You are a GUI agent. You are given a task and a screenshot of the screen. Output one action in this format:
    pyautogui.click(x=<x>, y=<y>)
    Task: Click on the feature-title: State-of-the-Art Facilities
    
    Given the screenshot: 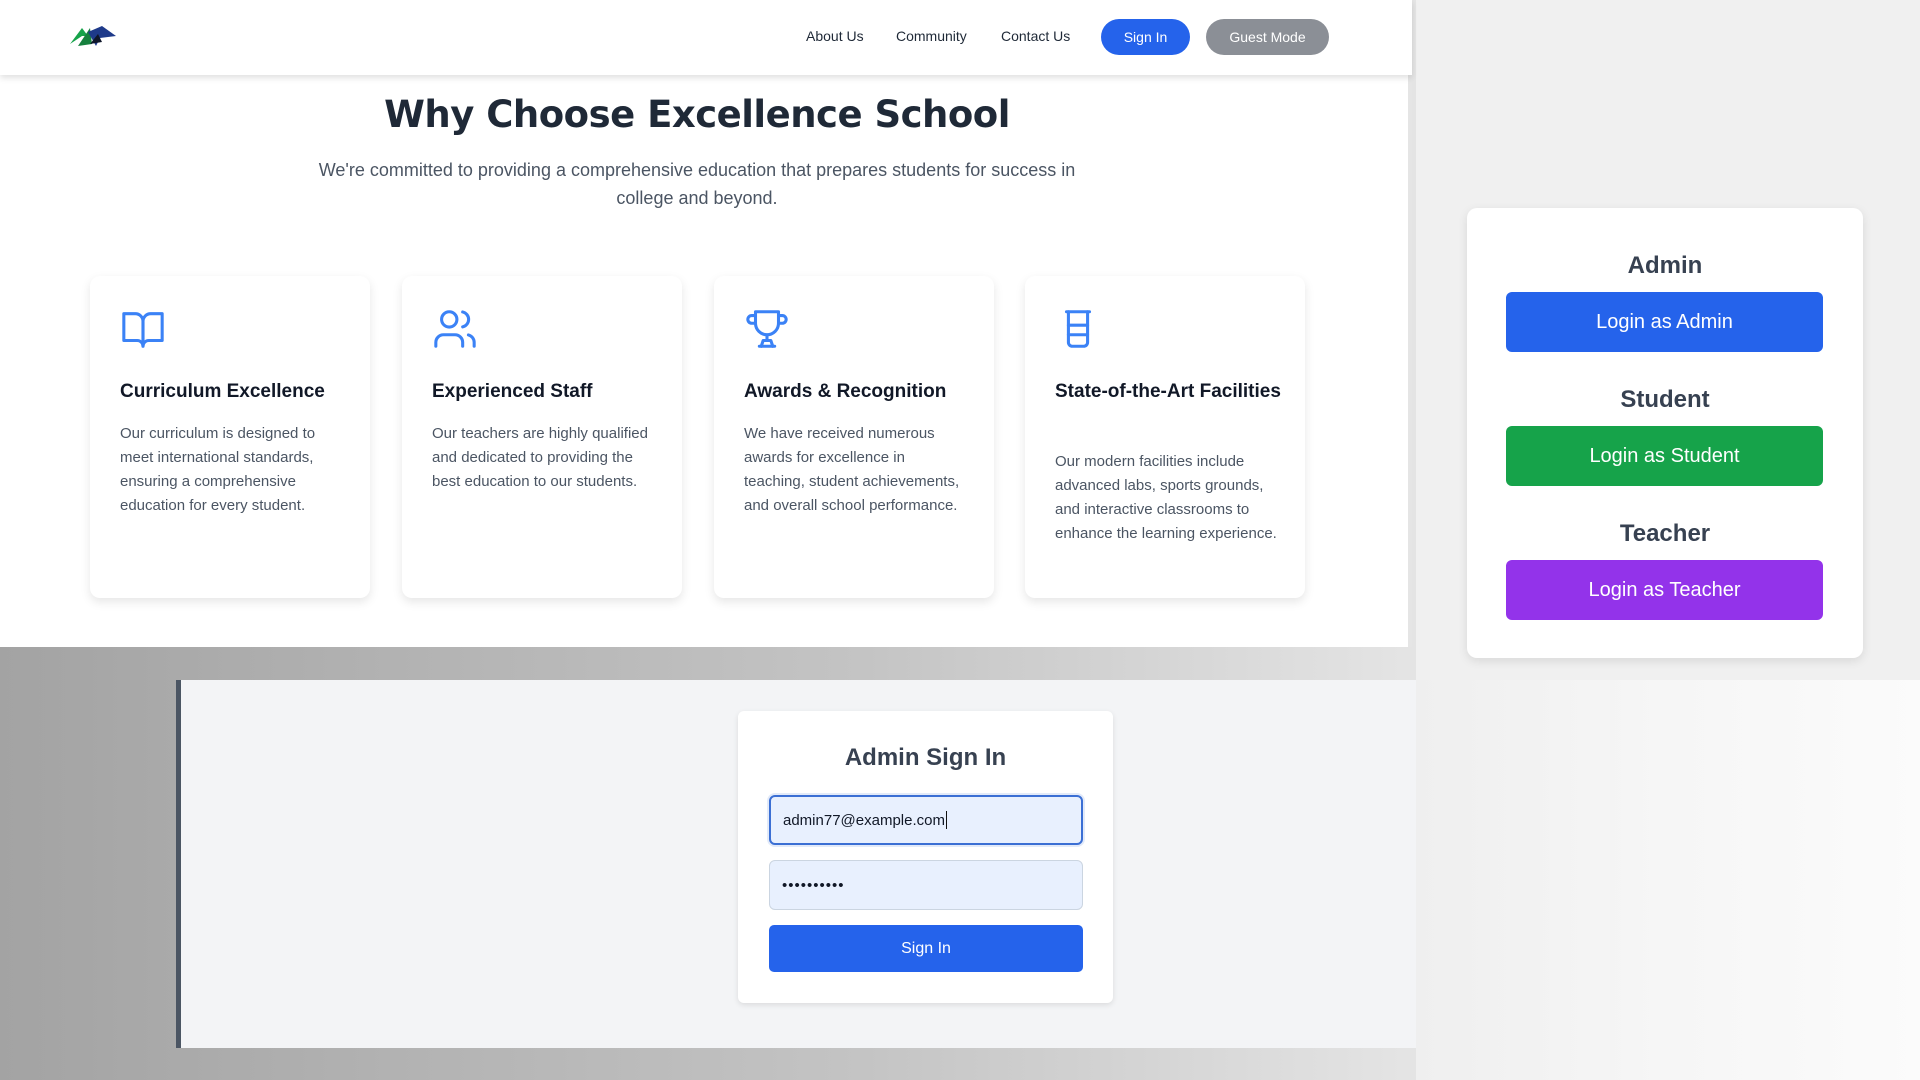 What is the action you would take?
    pyautogui.click(x=1168, y=391)
    